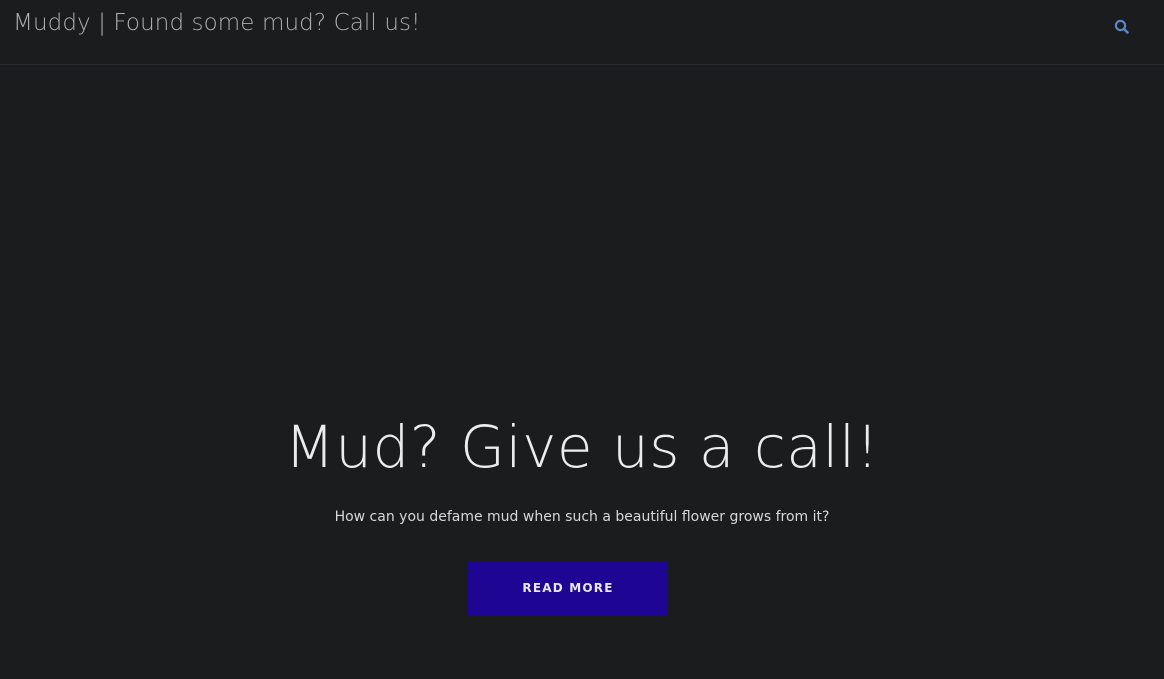  I want to click on hero-title: Mud? Give us a call!, so click(582, 447).